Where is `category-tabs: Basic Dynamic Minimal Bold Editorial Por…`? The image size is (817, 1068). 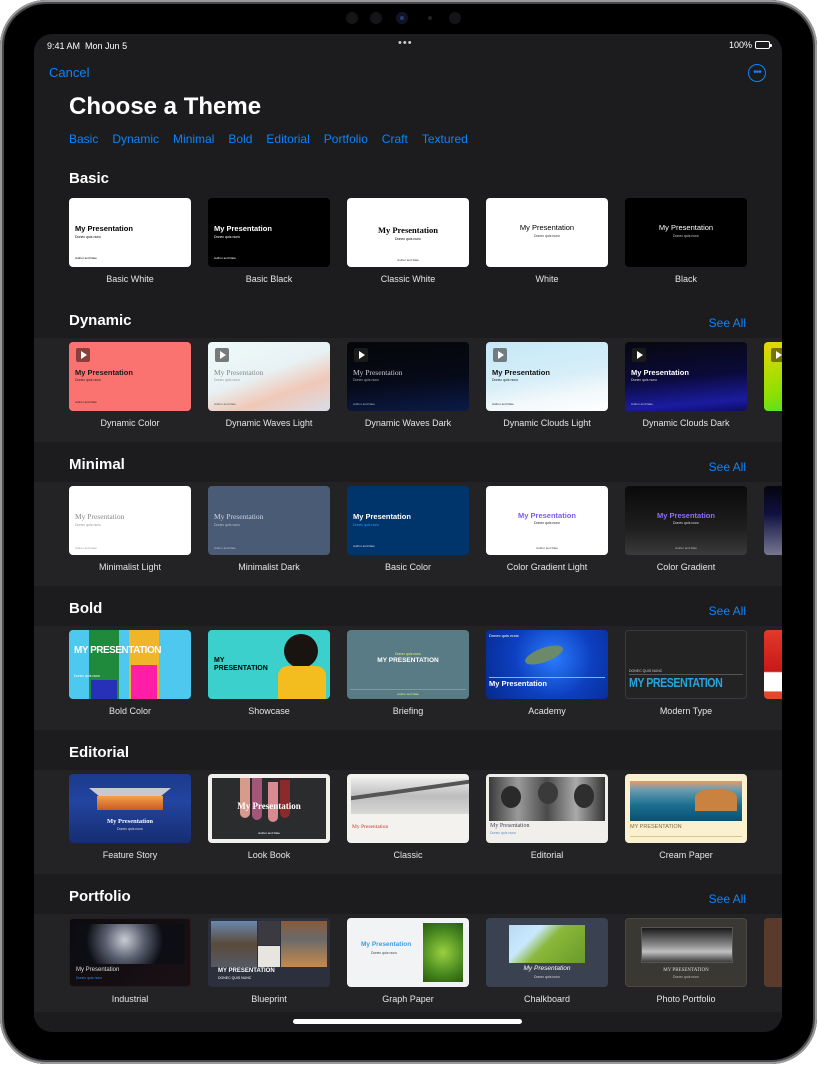 category-tabs: Basic Dynamic Minimal Bold Editorial Por… is located at coordinates (275, 139).